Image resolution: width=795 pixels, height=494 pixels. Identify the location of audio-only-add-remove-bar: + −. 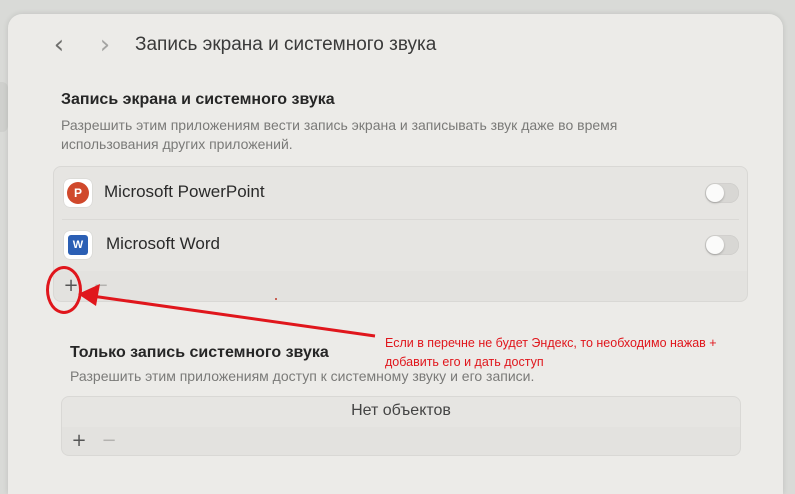
(401, 441).